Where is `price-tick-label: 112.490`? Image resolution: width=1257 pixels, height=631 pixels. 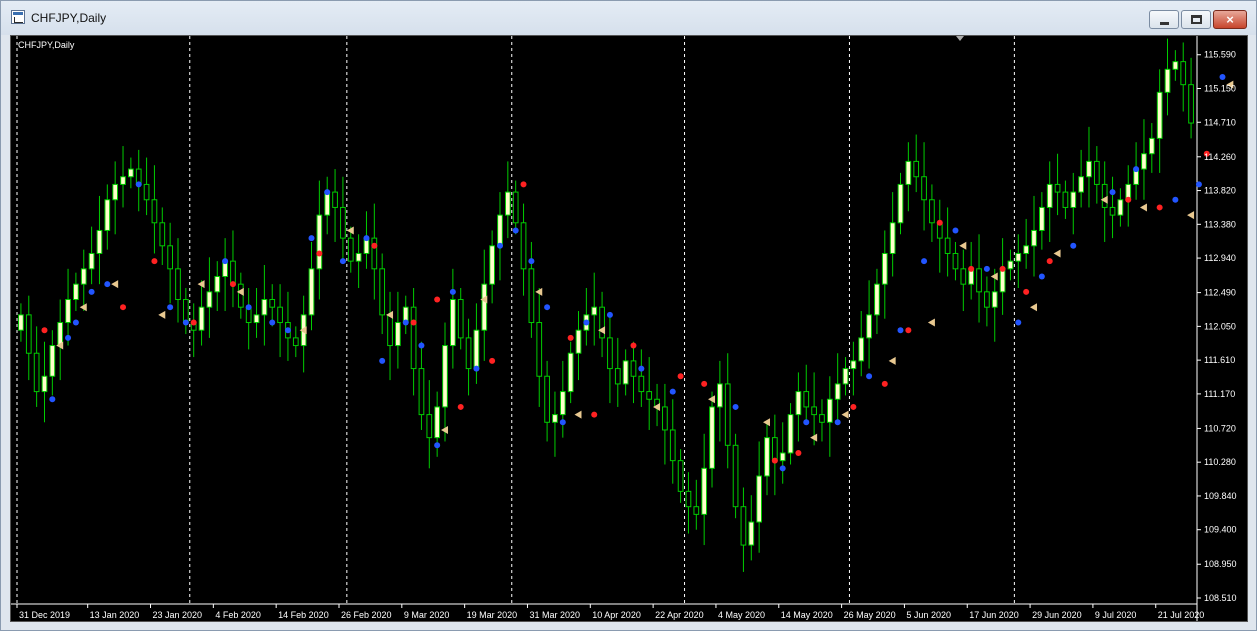 price-tick-label: 112.490 is located at coordinates (1220, 293).